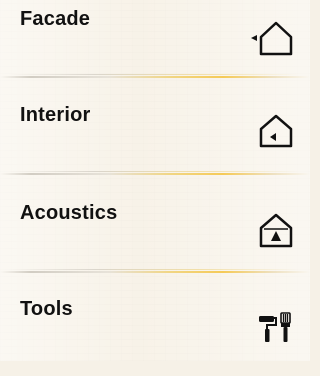  I want to click on menu-item-label: Acoustics, so click(69, 213).